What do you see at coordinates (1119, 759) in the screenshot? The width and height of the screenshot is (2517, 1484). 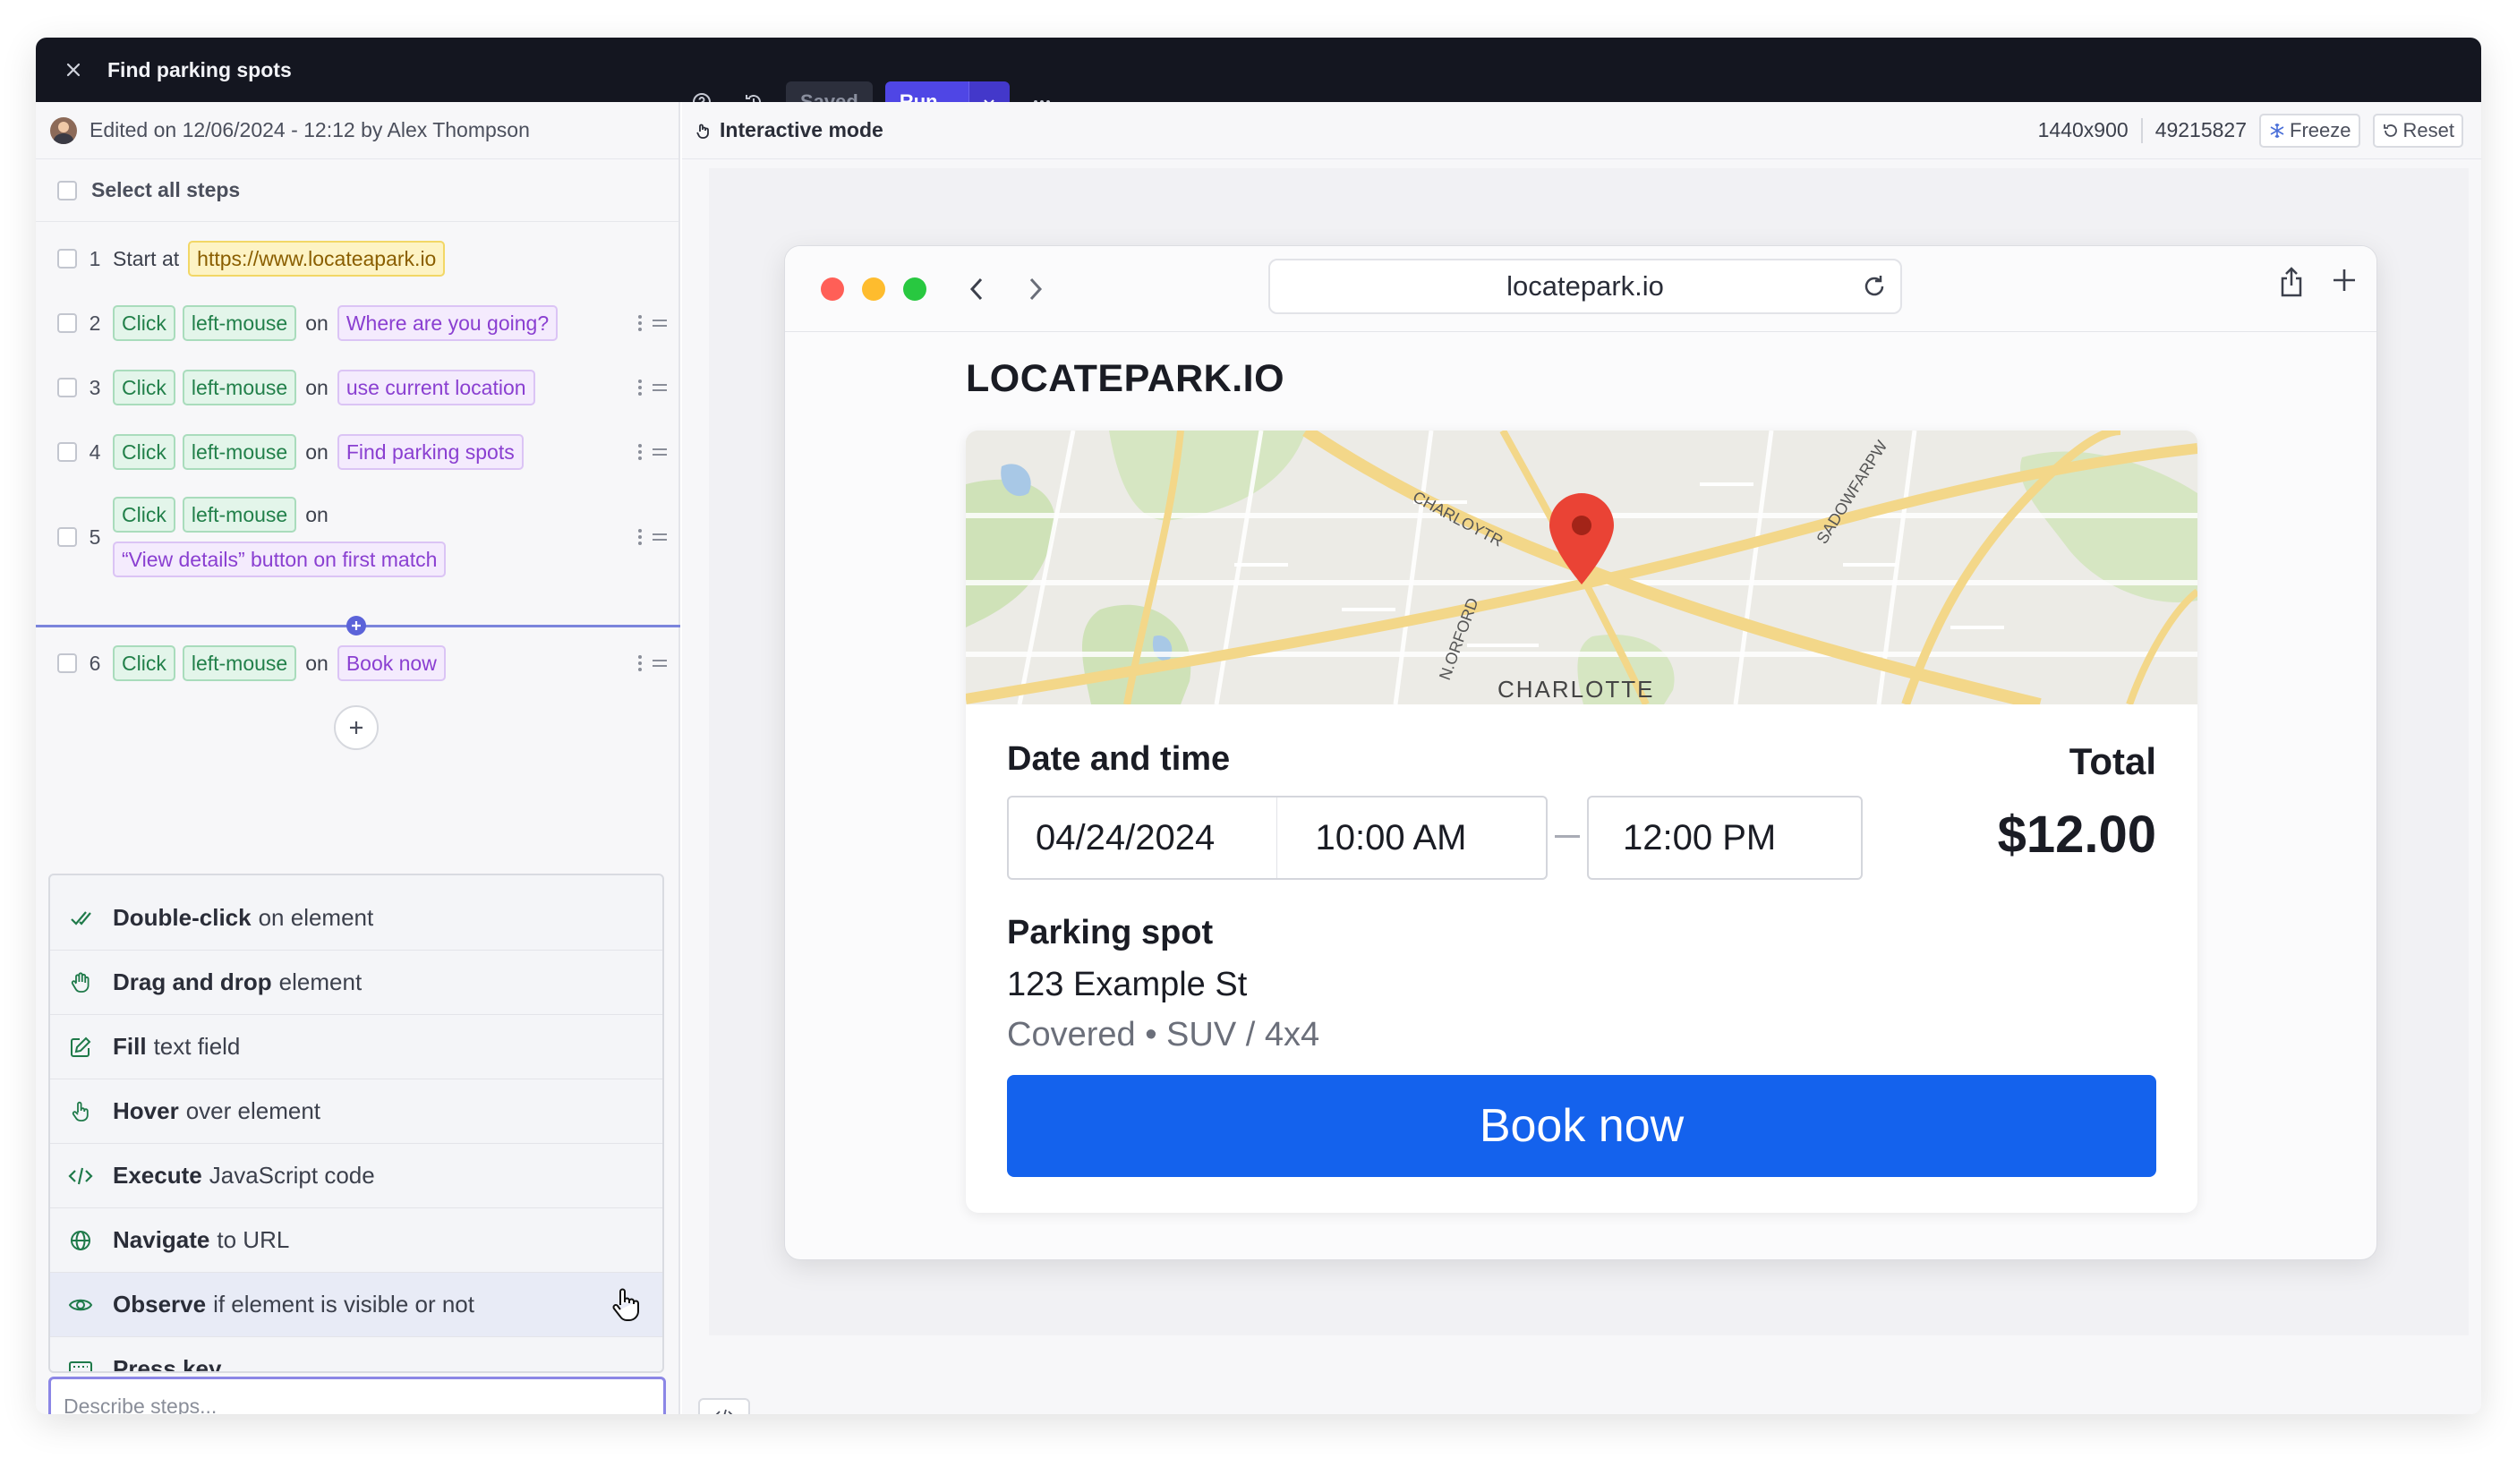 I see `date-time-title: Date and time` at bounding box center [1119, 759].